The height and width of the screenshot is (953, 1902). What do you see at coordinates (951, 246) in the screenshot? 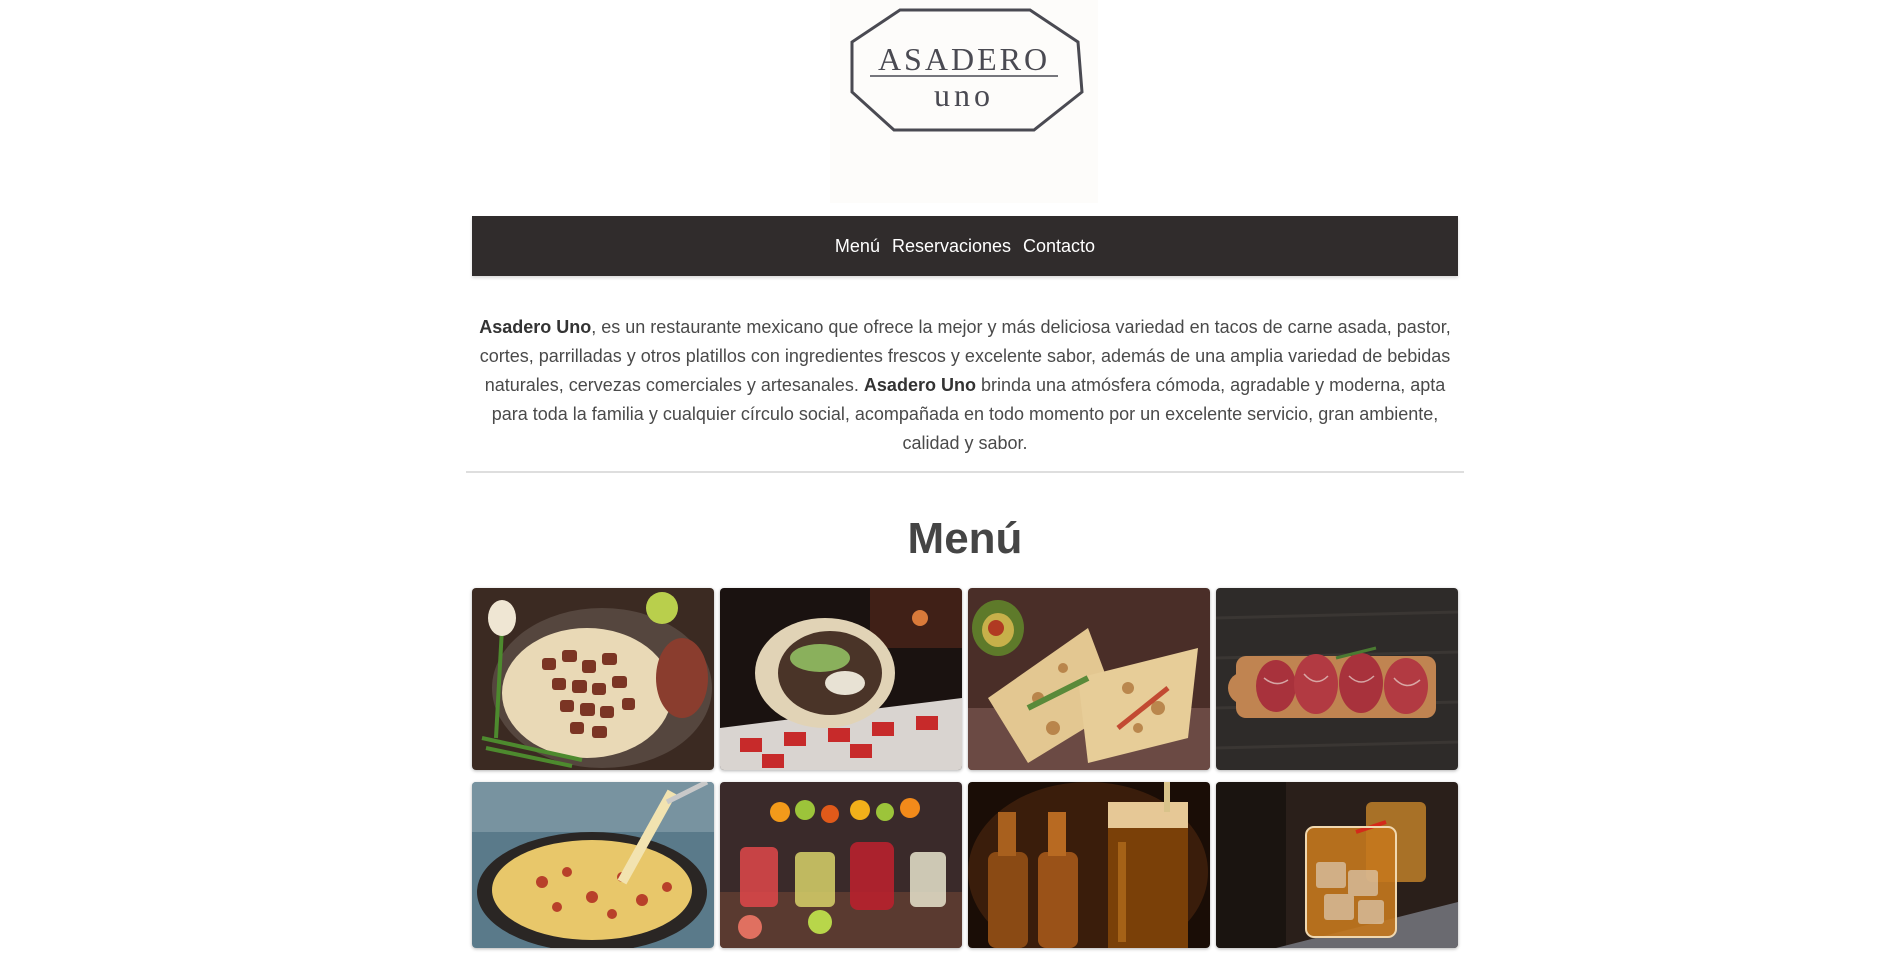
I see `nav-reservaciones-link: Reservaciones` at bounding box center [951, 246].